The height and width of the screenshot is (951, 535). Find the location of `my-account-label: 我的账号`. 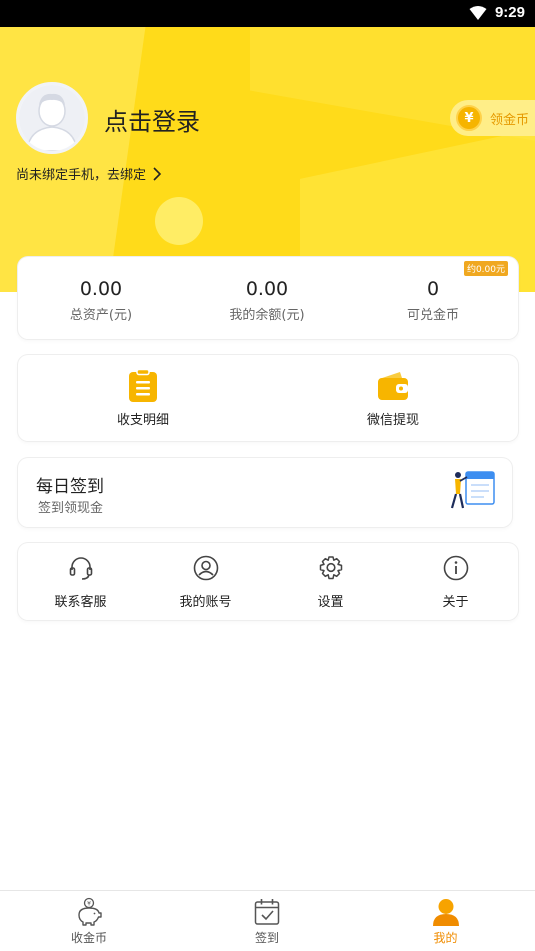

my-account-label: 我的账号 is located at coordinates (205, 602).